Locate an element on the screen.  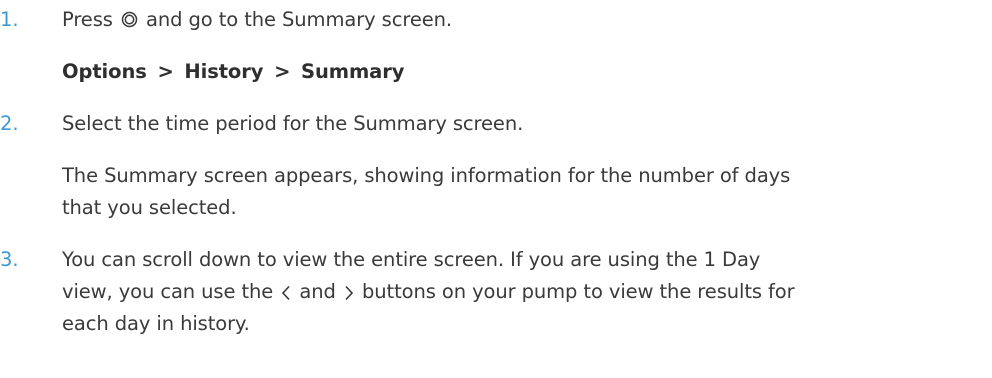
chevron-right-icon is located at coordinates (349, 291).